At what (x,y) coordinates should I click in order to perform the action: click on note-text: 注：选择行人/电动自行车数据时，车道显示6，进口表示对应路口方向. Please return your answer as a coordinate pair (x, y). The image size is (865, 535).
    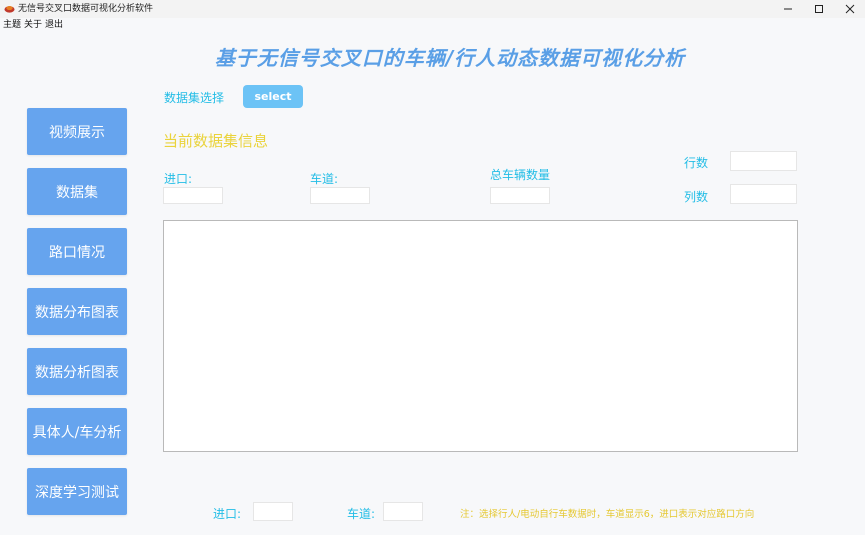
    Looking at the image, I should click on (607, 514).